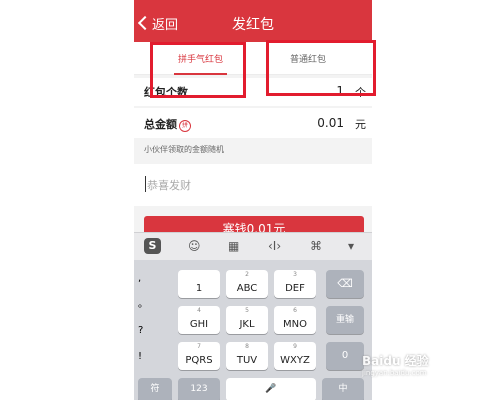 This screenshot has width=480, height=400. Describe the element at coordinates (247, 324) in the screenshot. I see `key-label: JKL` at that location.